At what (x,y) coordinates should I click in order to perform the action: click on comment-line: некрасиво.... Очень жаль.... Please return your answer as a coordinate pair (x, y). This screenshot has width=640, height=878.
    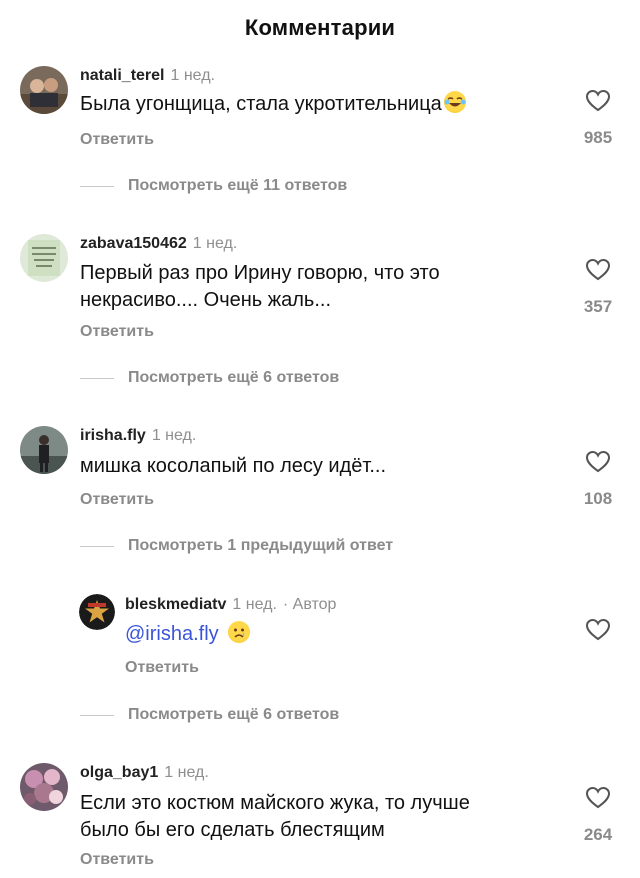
    Looking at the image, I should click on (206, 300).